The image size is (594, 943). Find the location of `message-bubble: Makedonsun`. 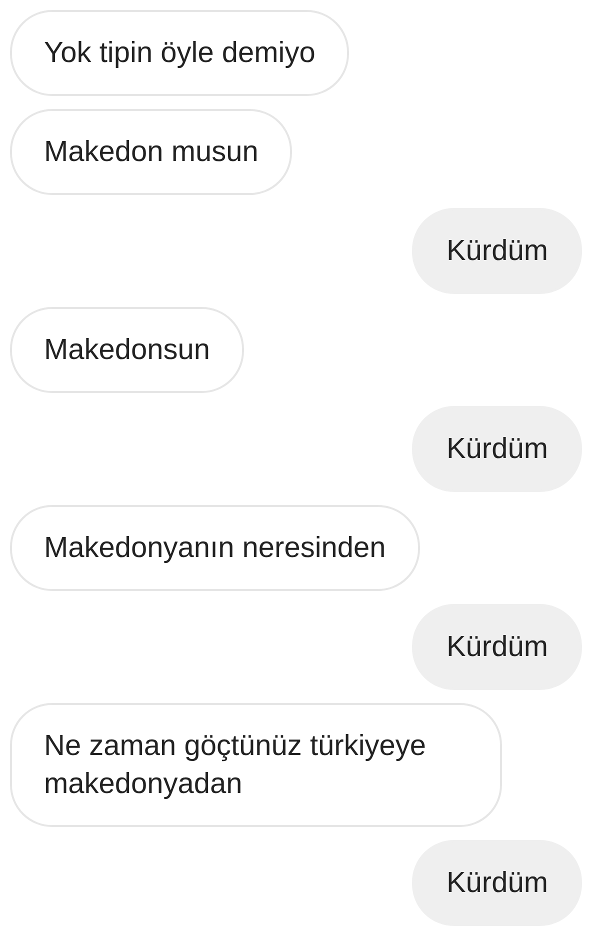

message-bubble: Makedonsun is located at coordinates (127, 350).